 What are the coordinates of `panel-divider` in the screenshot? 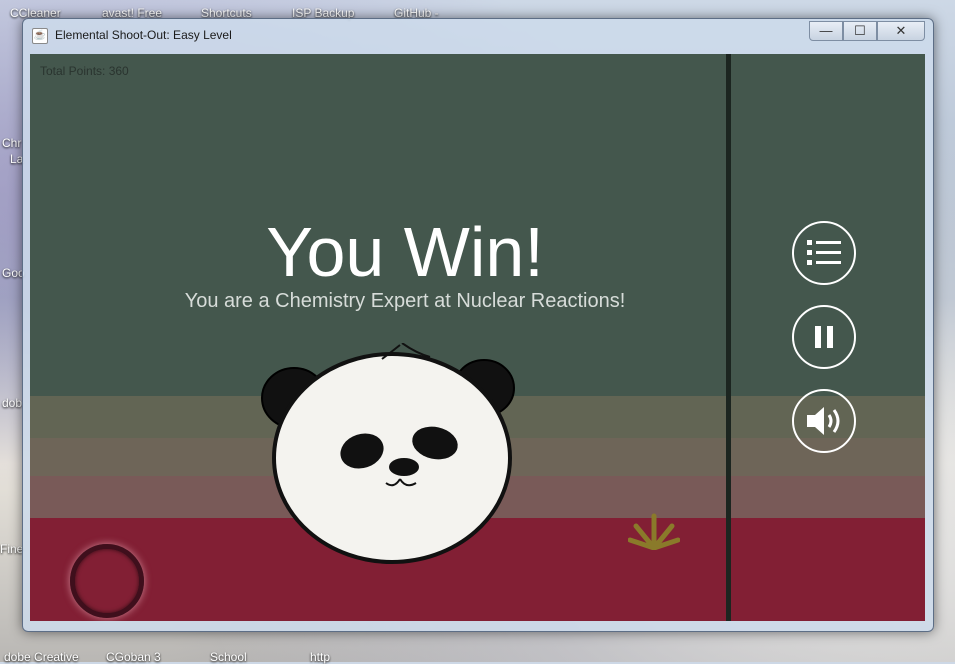 It's located at (728, 337).